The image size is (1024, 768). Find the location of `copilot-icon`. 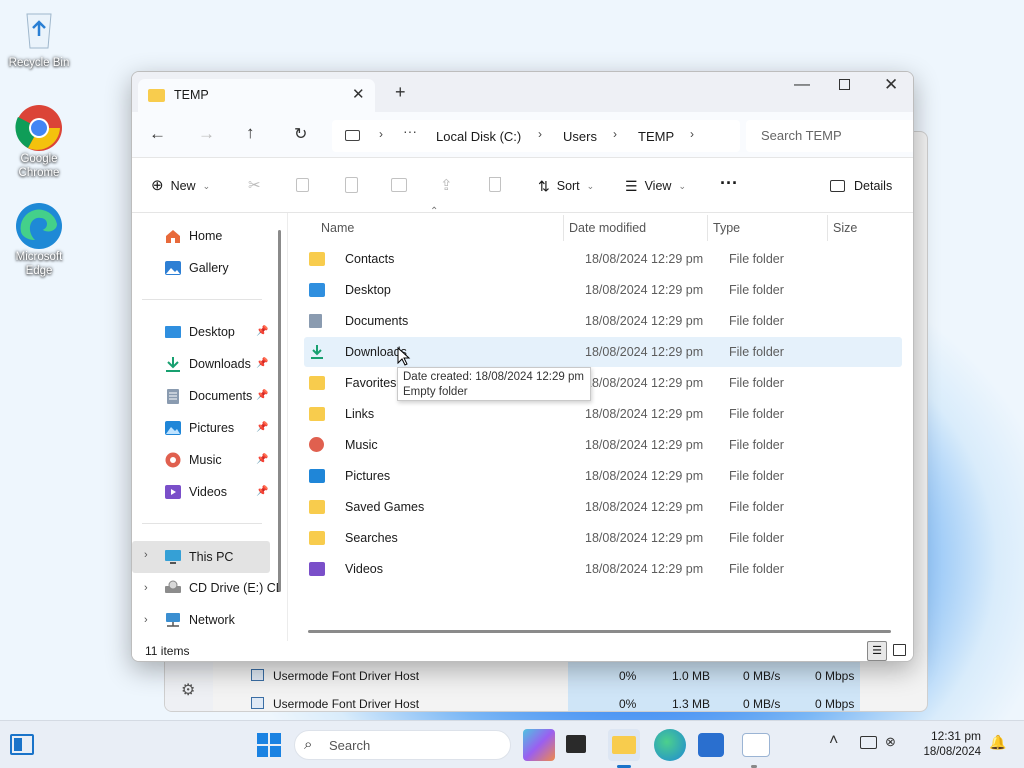

copilot-icon is located at coordinates (539, 745).